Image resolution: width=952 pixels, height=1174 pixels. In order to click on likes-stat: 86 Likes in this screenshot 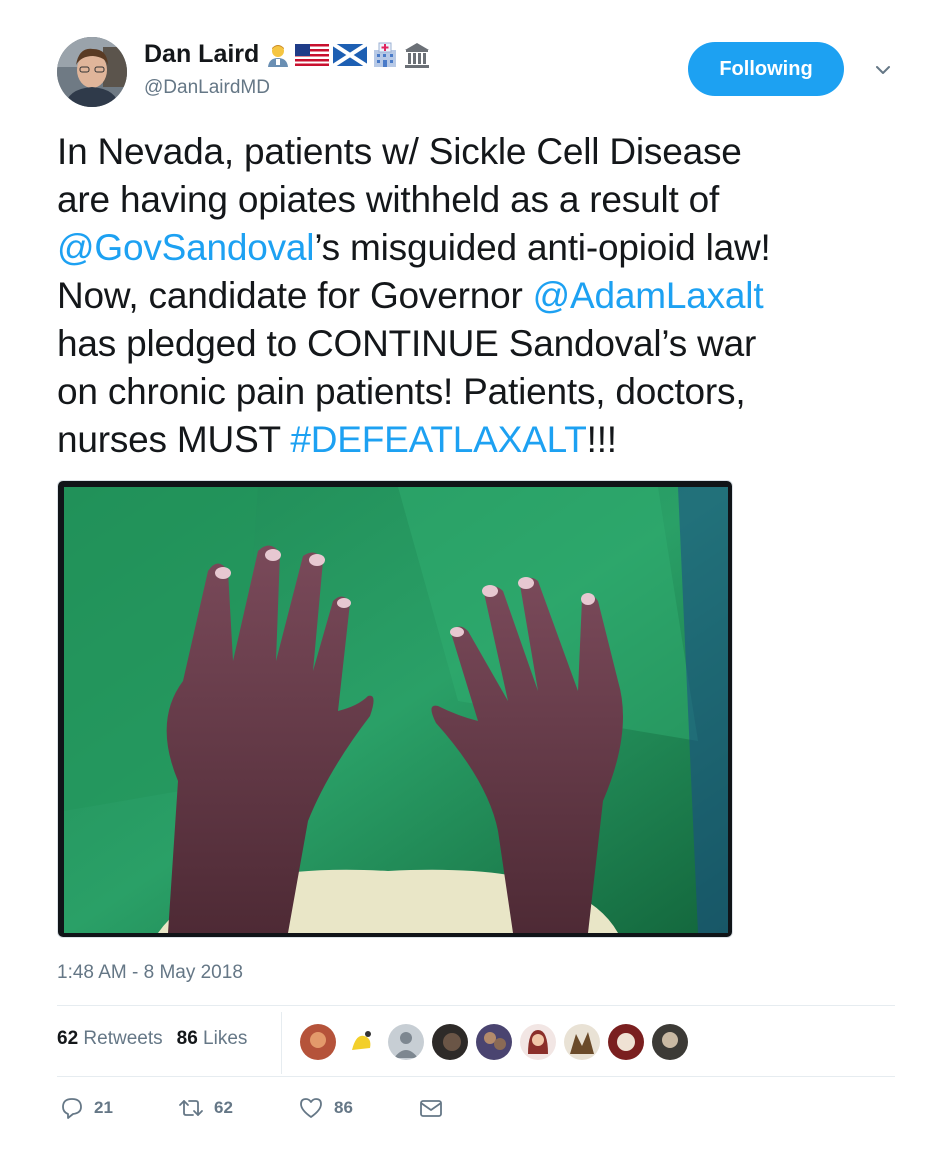, I will do `click(212, 1039)`.